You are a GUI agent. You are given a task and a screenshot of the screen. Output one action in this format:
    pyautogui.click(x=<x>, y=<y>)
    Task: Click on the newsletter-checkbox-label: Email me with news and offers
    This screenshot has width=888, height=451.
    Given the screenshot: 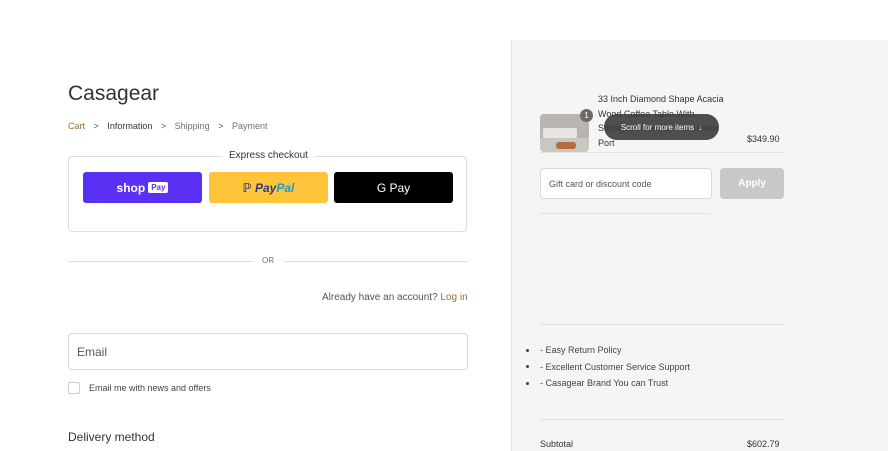 What is the action you would take?
    pyautogui.click(x=150, y=388)
    